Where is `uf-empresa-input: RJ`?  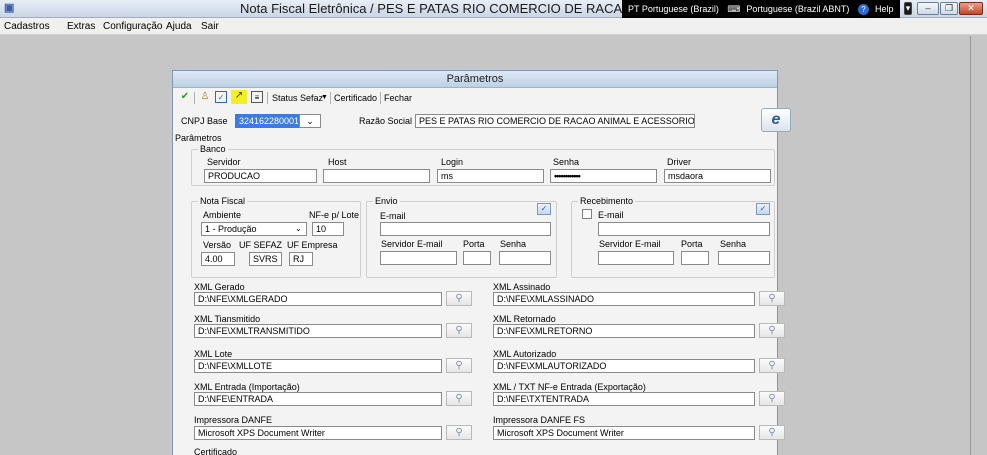 uf-empresa-input: RJ is located at coordinates (301, 259).